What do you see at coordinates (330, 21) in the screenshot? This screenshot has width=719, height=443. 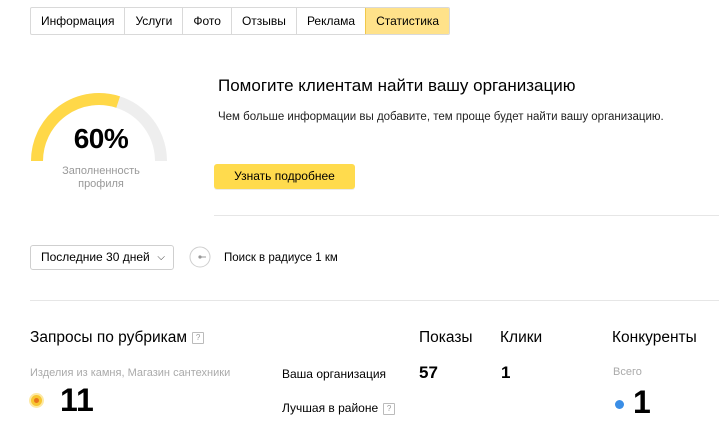 I see `tab-ads: Реклама` at bounding box center [330, 21].